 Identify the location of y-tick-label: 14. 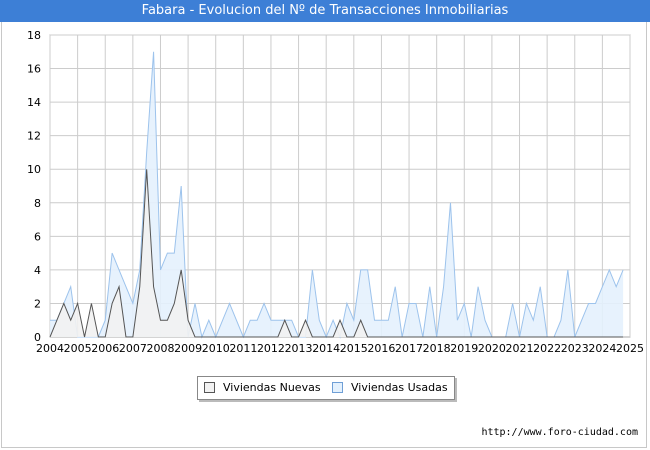
(34, 102).